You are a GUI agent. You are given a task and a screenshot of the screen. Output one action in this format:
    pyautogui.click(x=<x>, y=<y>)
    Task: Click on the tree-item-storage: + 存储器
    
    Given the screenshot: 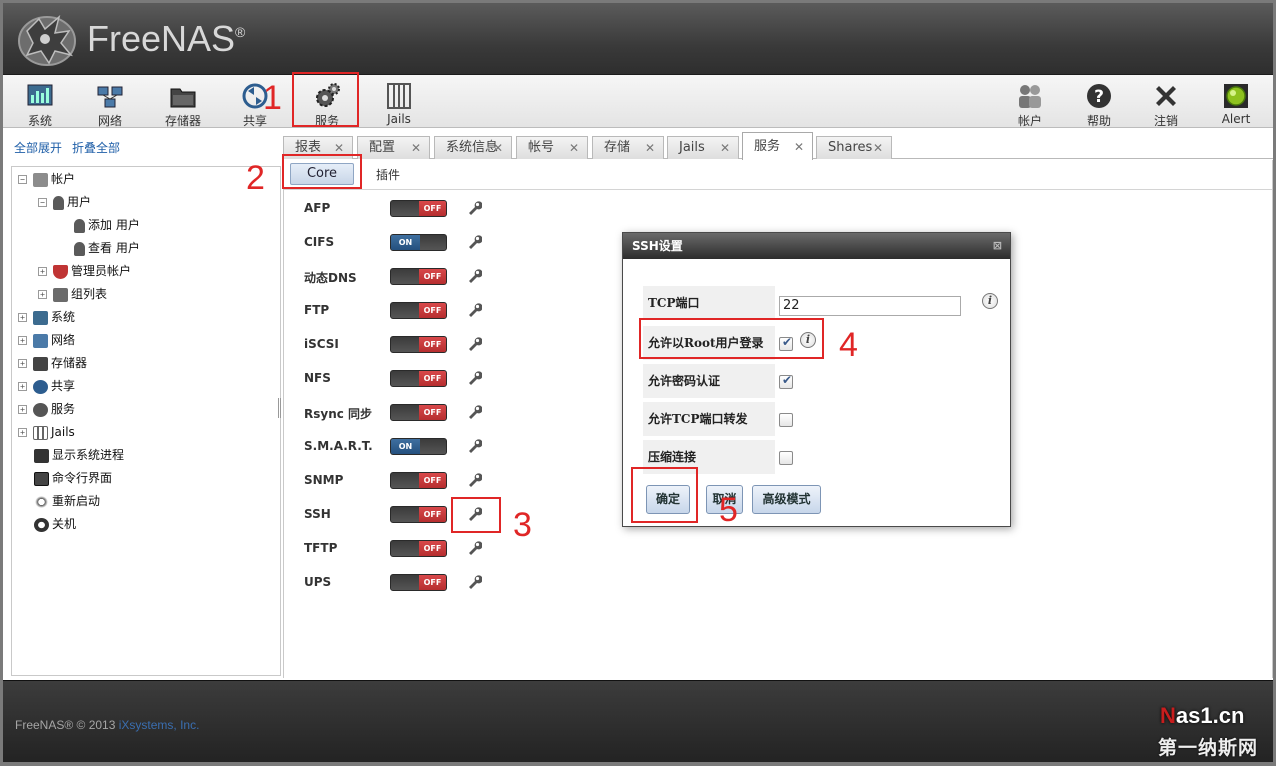 What is the action you would take?
    pyautogui.click(x=52, y=363)
    